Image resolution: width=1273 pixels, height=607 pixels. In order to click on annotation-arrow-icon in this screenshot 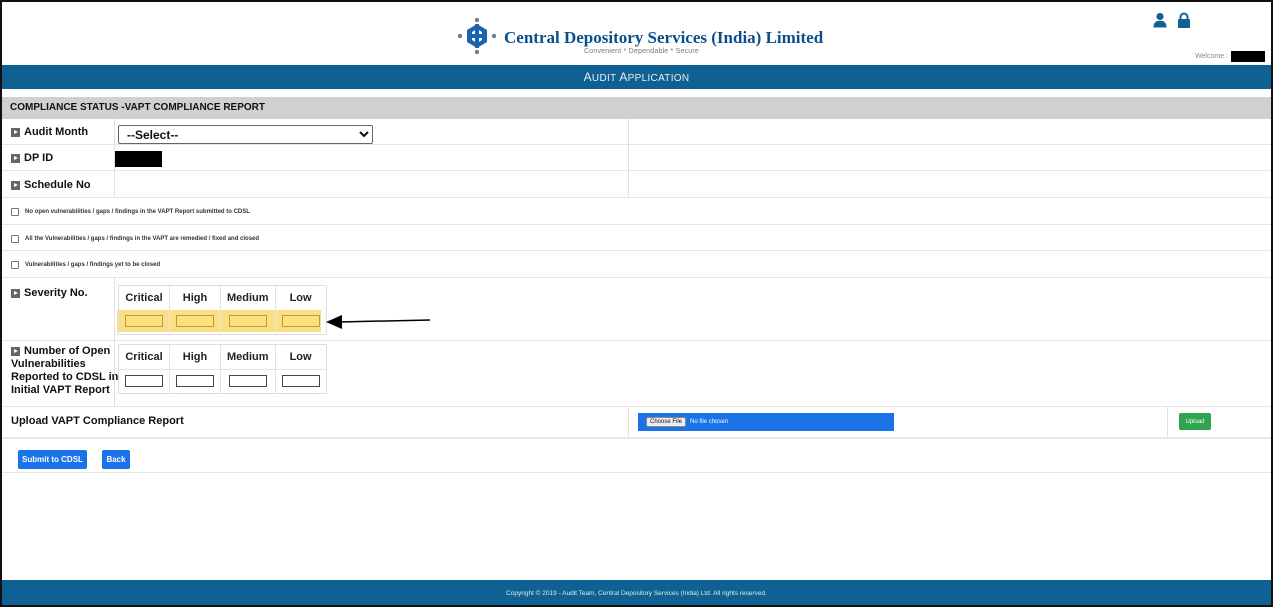, I will do `click(378, 322)`.